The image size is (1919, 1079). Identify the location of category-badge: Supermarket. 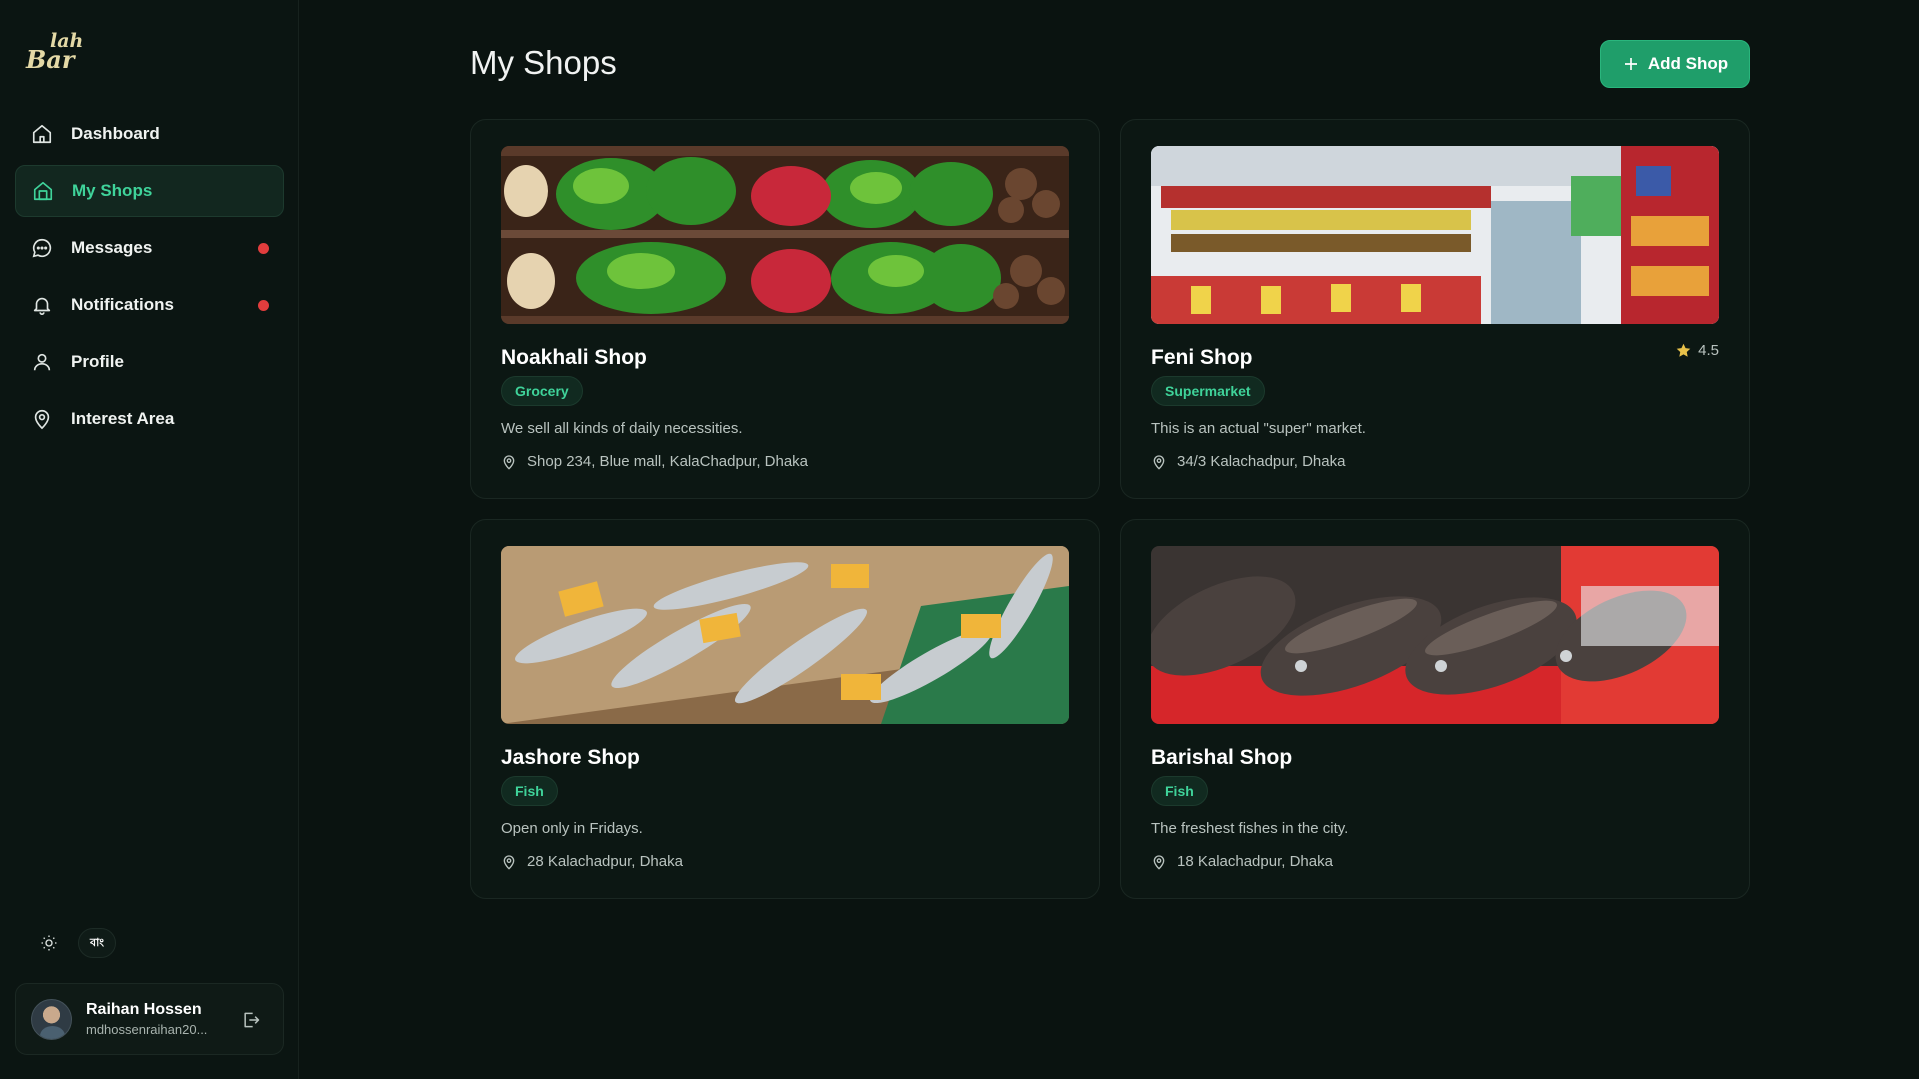
(1208, 391).